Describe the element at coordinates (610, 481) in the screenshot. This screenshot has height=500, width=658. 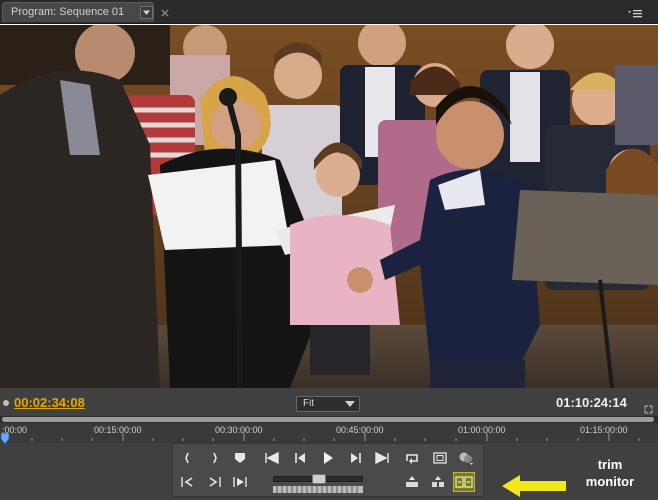
I see `callout-line-2: monitor` at that location.